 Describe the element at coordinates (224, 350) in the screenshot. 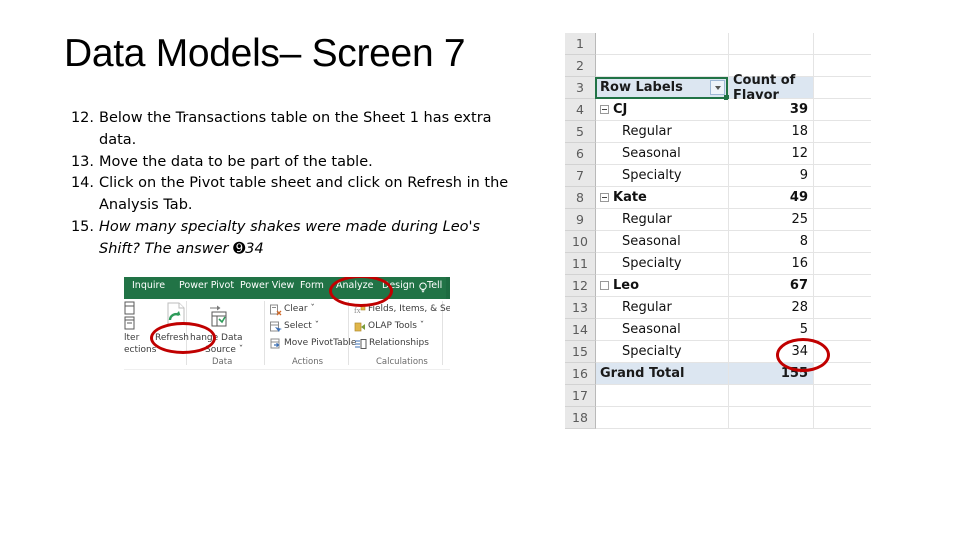

I see `ribbon-command-source-dropdown: Source ˇ` at that location.